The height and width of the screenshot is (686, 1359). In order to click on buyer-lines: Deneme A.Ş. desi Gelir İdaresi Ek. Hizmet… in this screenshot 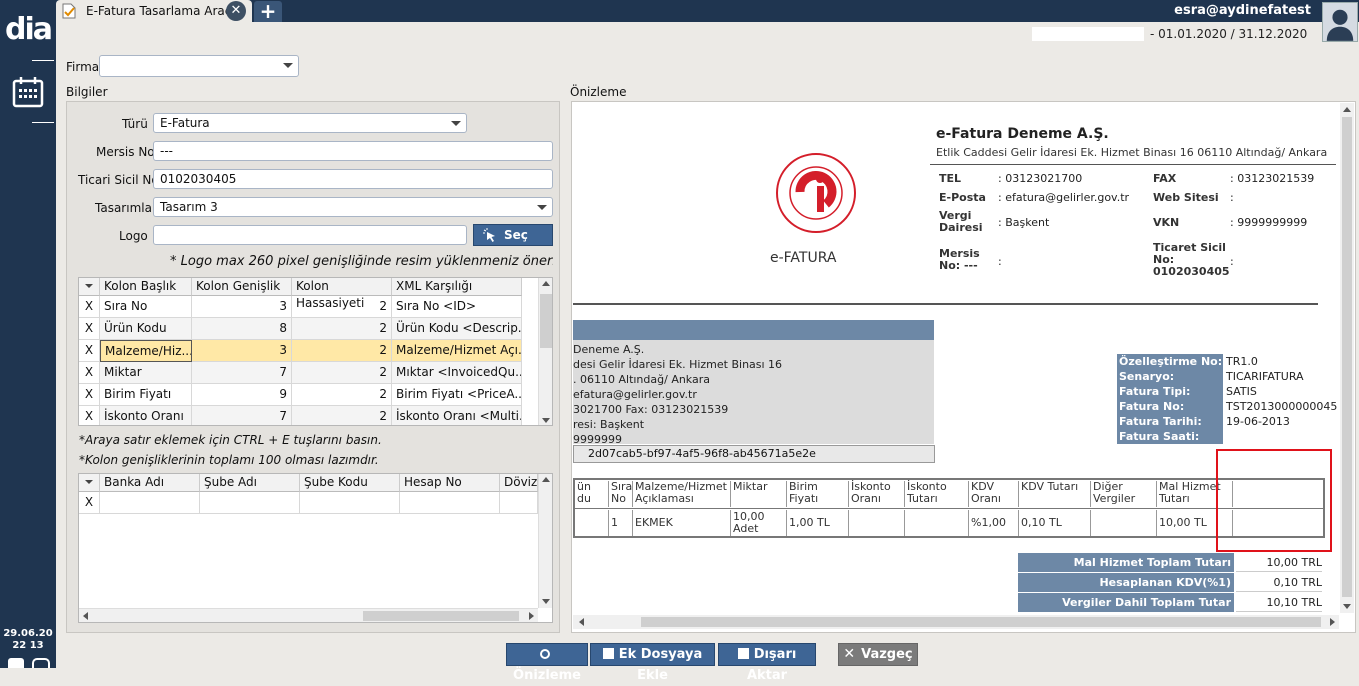, I will do `click(677, 394)`.